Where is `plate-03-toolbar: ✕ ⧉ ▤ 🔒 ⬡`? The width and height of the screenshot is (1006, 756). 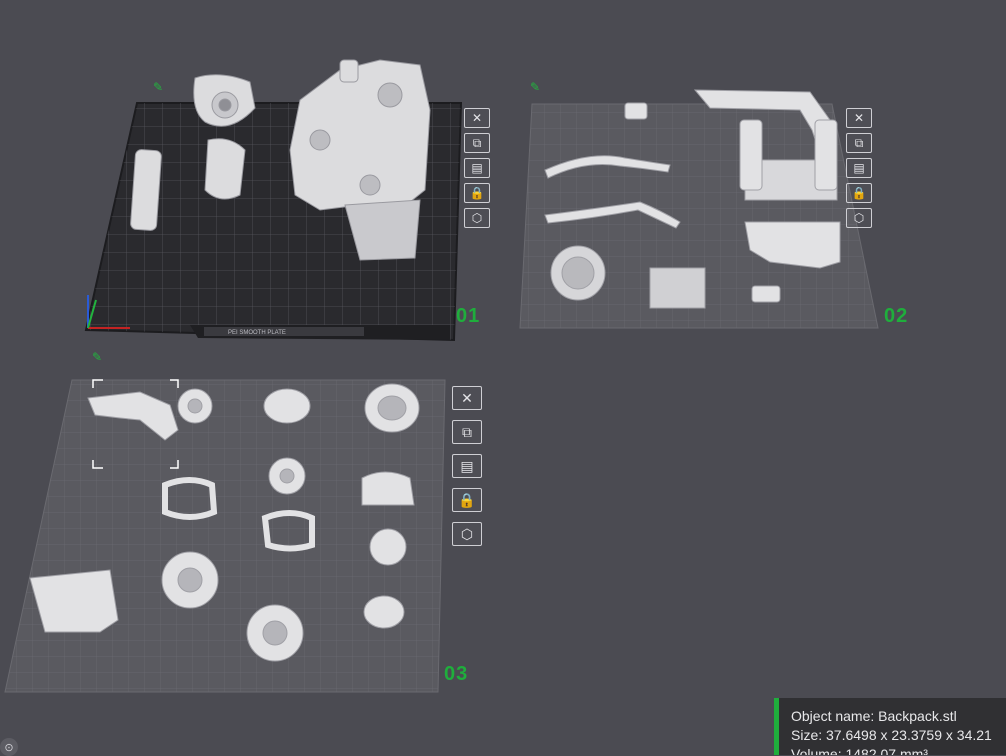 plate-03-toolbar: ✕ ⧉ ▤ 🔒 ⬡ is located at coordinates (467, 466).